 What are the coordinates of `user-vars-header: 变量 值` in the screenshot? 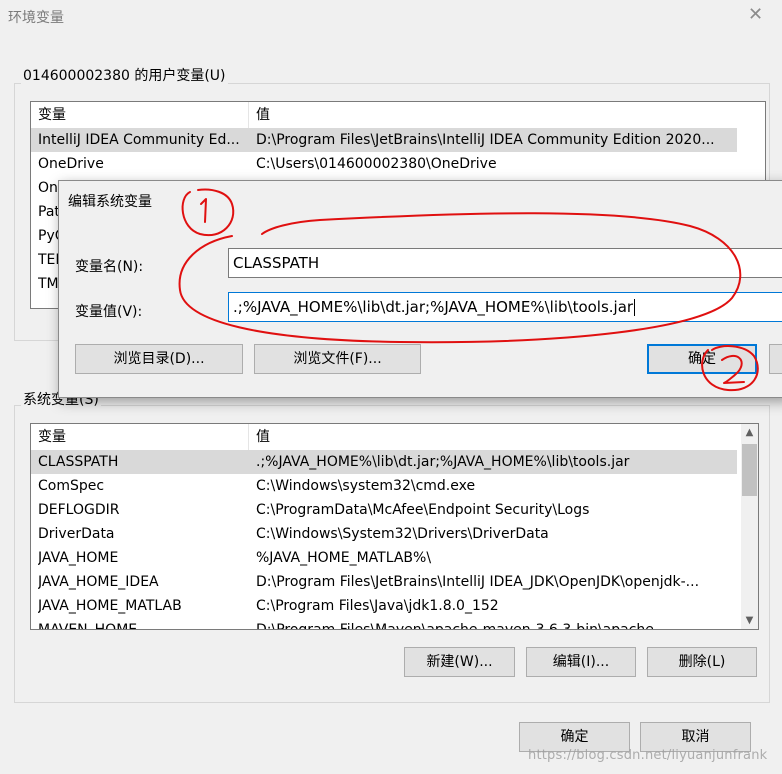 It's located at (398, 115).